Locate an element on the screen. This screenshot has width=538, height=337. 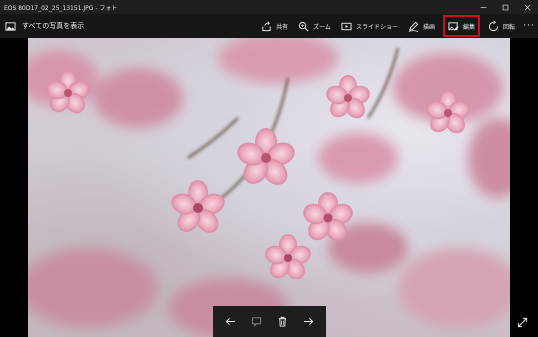
pen-icon is located at coordinates (413, 26).